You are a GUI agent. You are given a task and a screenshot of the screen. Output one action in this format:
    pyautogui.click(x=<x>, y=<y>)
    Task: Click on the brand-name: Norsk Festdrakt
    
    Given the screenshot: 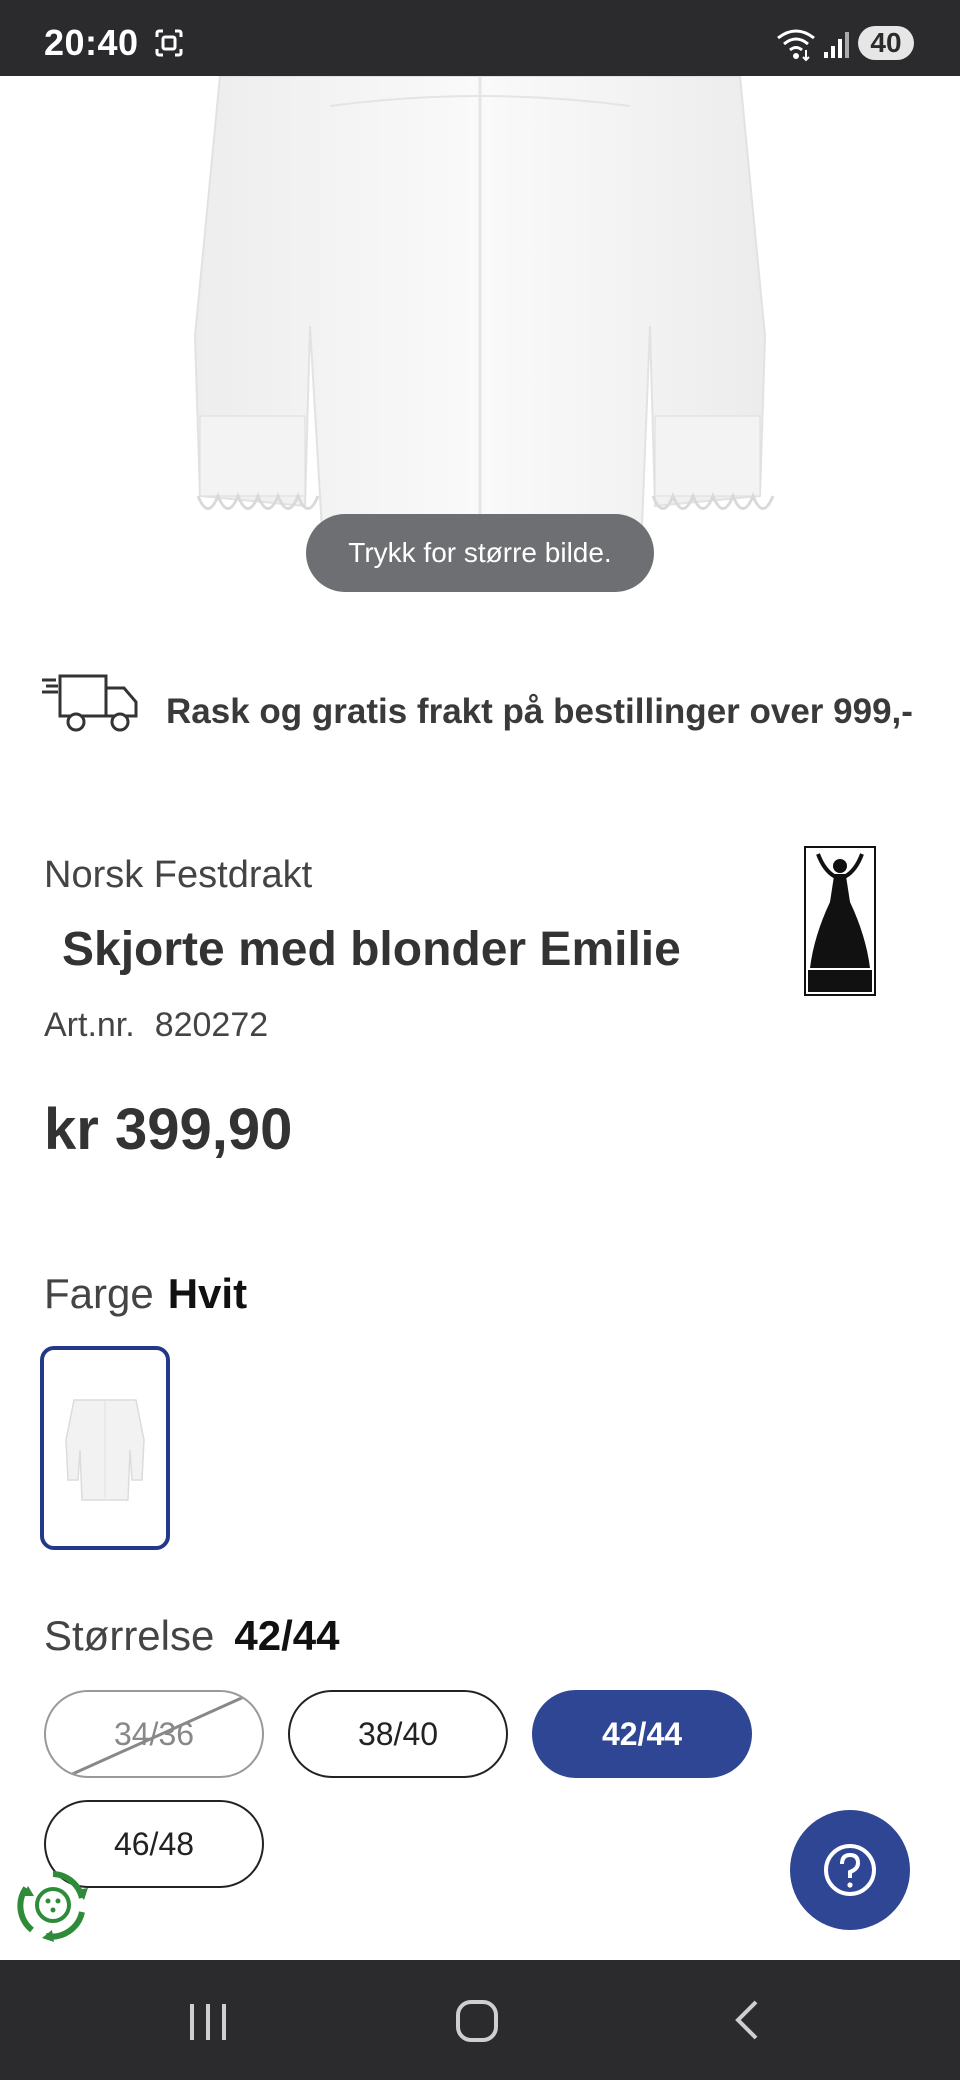 What is the action you would take?
    pyautogui.click(x=178, y=875)
    